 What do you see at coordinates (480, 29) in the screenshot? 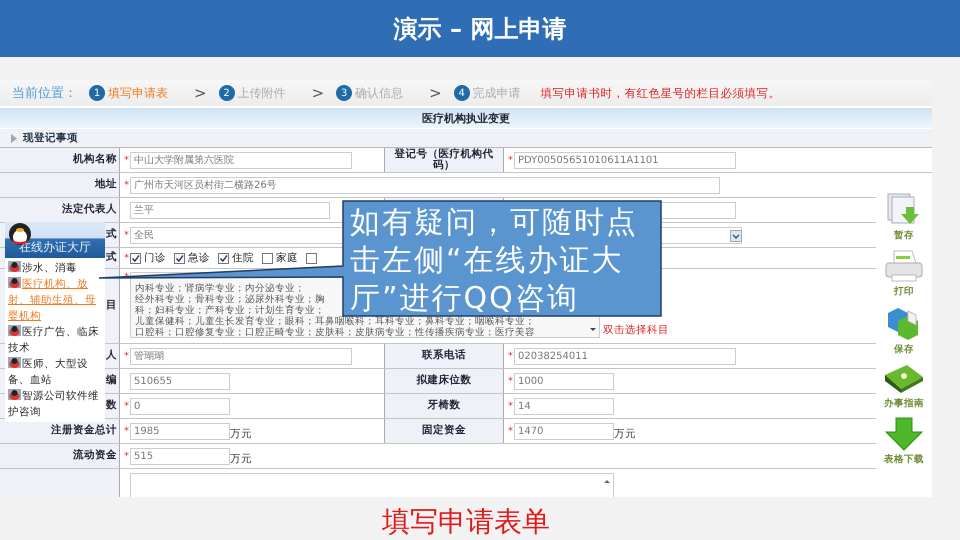
I see `slide-title: 演示 – 网上申请` at bounding box center [480, 29].